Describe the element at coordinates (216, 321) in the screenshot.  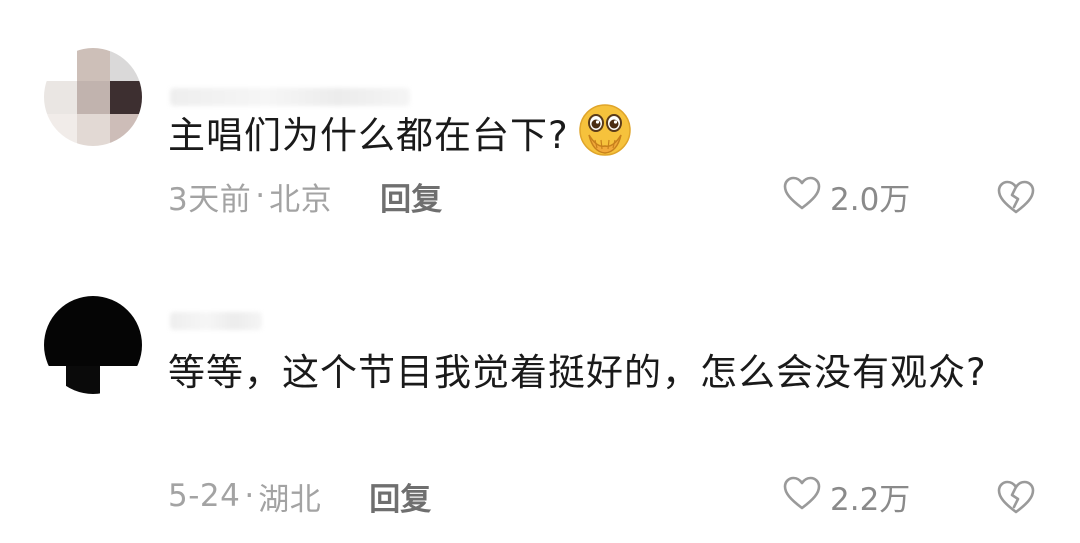
I see `username-obscured` at that location.